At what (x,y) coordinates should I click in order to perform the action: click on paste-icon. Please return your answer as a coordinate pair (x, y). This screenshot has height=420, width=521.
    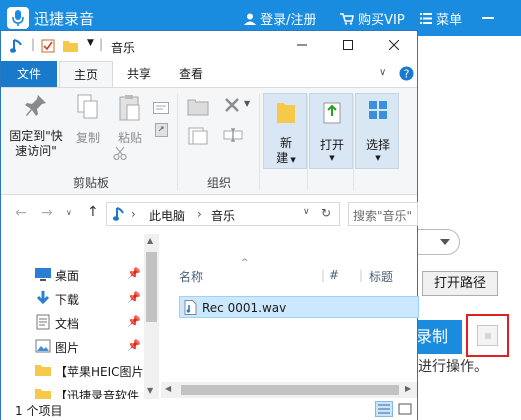
    Looking at the image, I should click on (129, 108).